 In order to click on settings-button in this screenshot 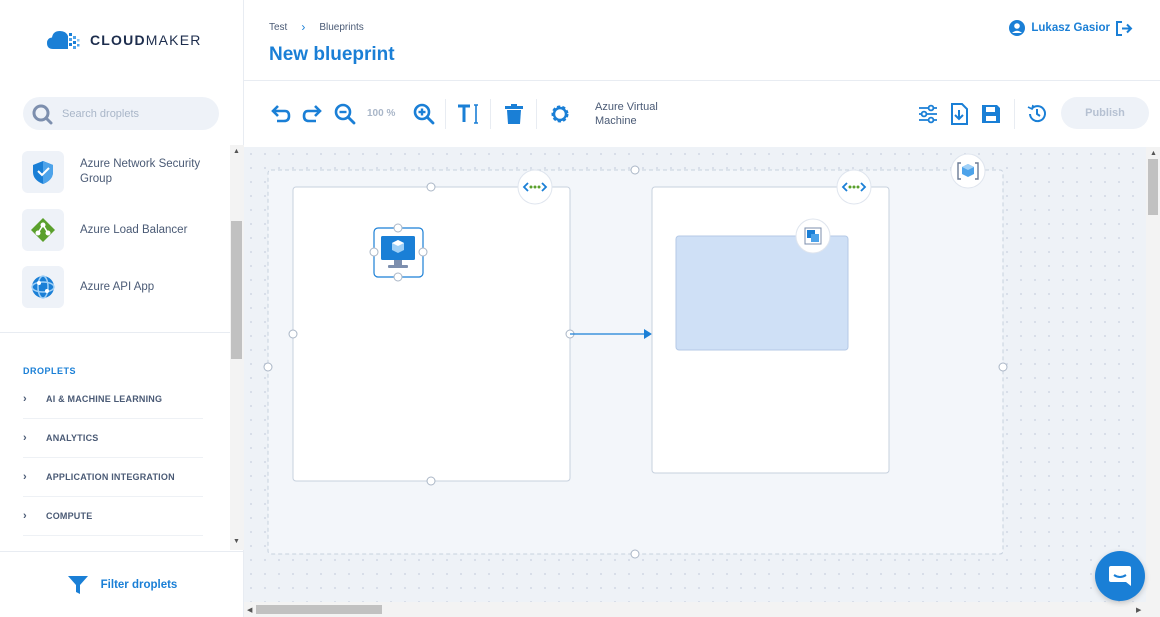, I will do `click(560, 114)`.